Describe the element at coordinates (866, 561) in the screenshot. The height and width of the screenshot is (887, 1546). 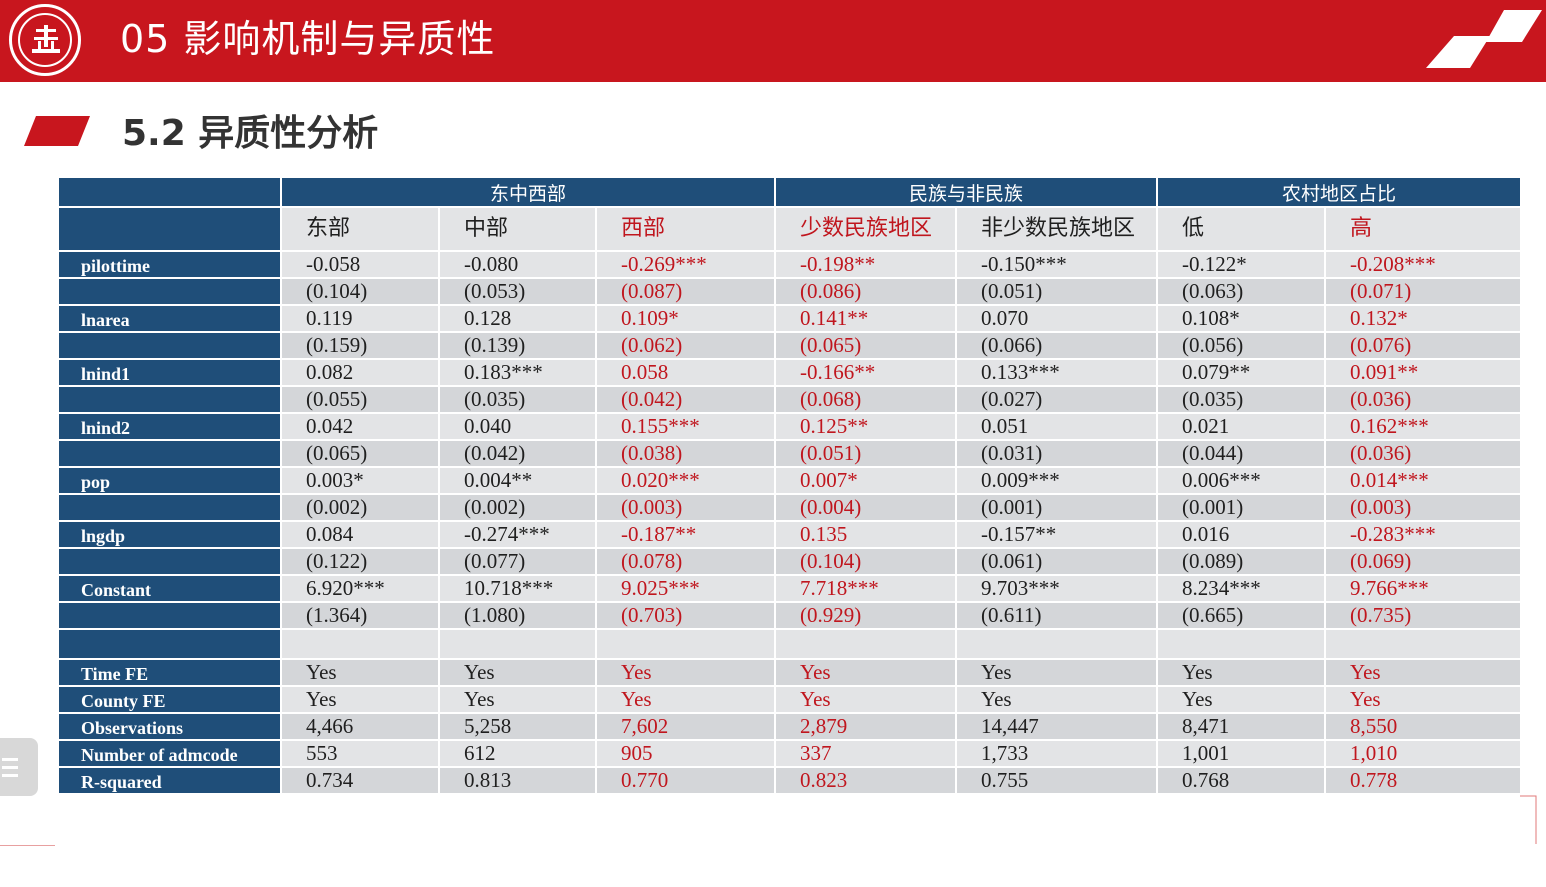
I see `table-cell: (0.104)` at that location.